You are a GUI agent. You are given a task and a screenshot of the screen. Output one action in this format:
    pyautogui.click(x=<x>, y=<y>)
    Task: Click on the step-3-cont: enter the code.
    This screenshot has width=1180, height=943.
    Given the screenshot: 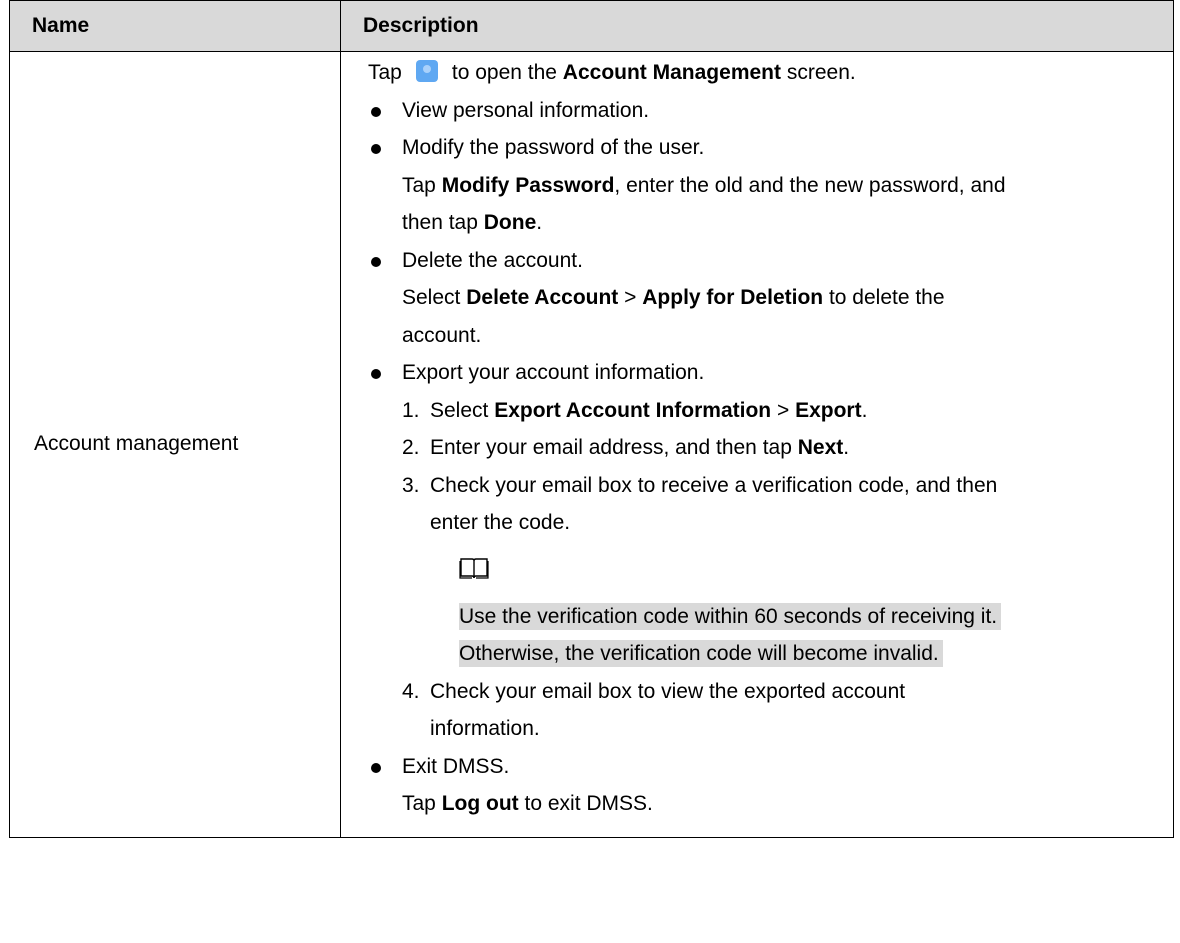 What is the action you would take?
    pyautogui.click(x=757, y=523)
    